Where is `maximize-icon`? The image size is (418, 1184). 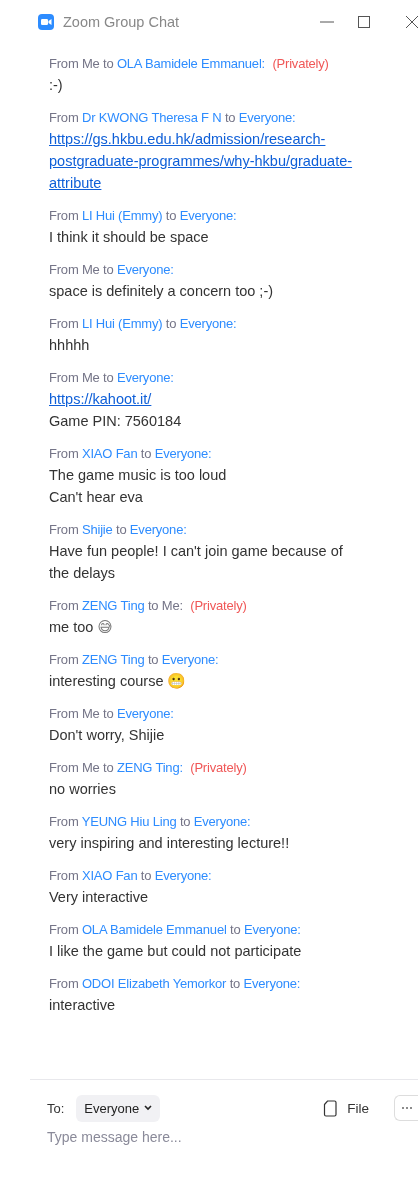
maximize-icon is located at coordinates (364, 22).